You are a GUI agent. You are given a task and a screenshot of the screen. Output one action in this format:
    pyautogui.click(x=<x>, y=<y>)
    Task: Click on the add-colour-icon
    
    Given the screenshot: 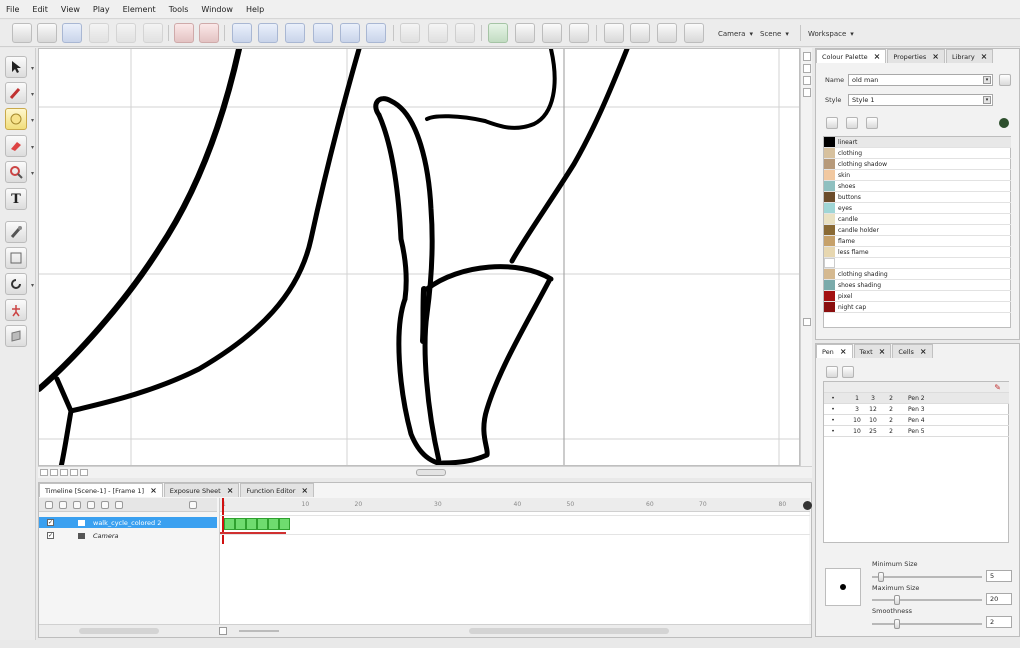 What is the action you would take?
    pyautogui.click(x=832, y=123)
    